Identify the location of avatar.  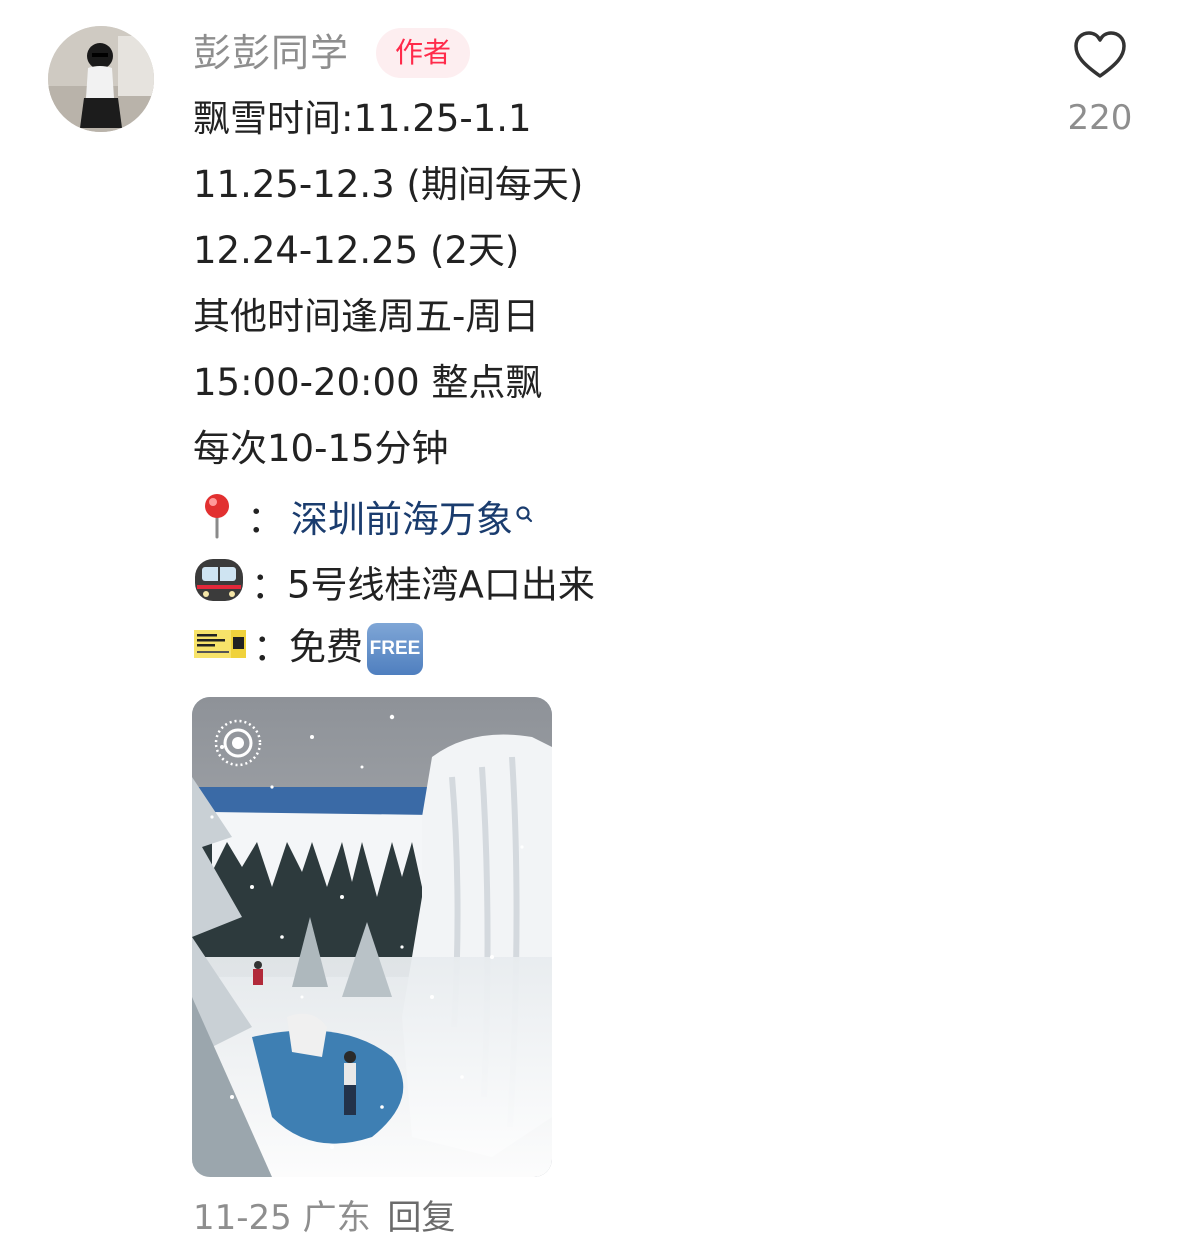
(101, 79).